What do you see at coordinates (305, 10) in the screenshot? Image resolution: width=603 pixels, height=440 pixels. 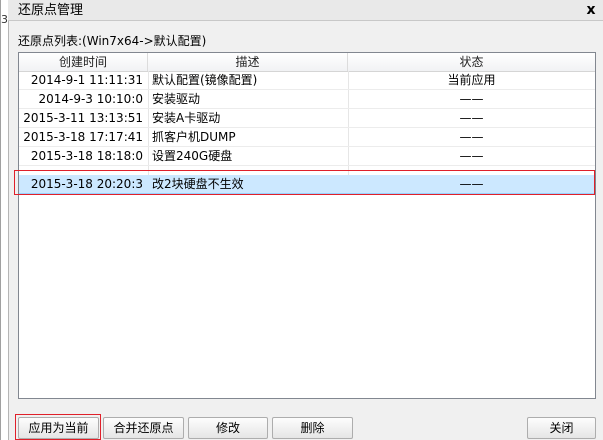 I see `title-bar: 还原点管理 x` at bounding box center [305, 10].